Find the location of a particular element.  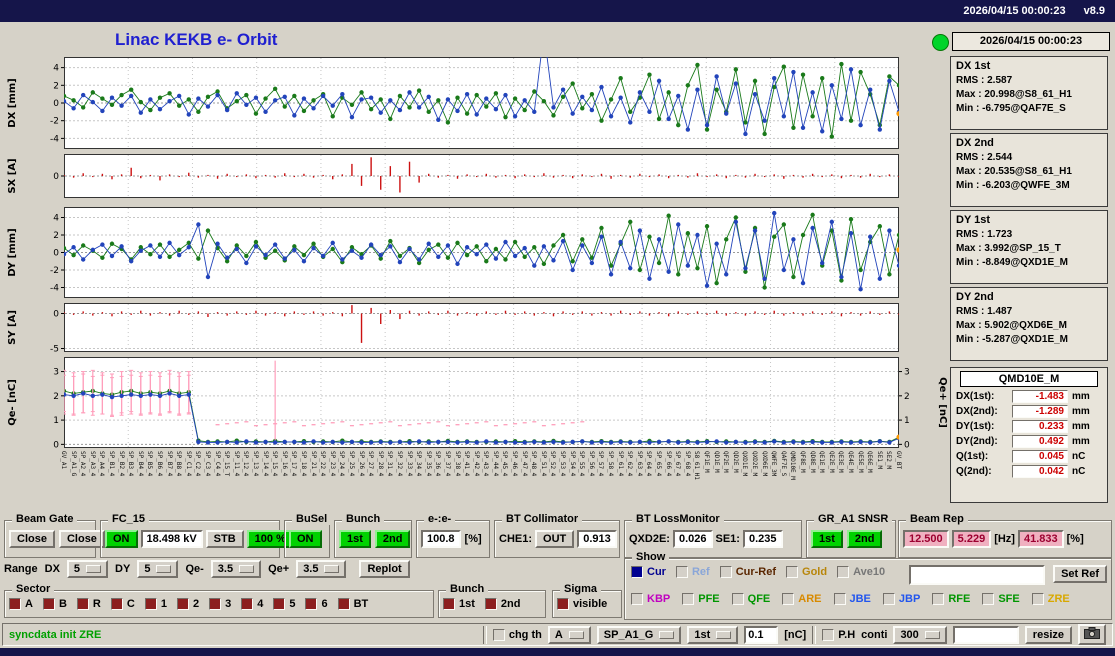

show-option-zre: ZRE is located at coordinates (1050, 599).